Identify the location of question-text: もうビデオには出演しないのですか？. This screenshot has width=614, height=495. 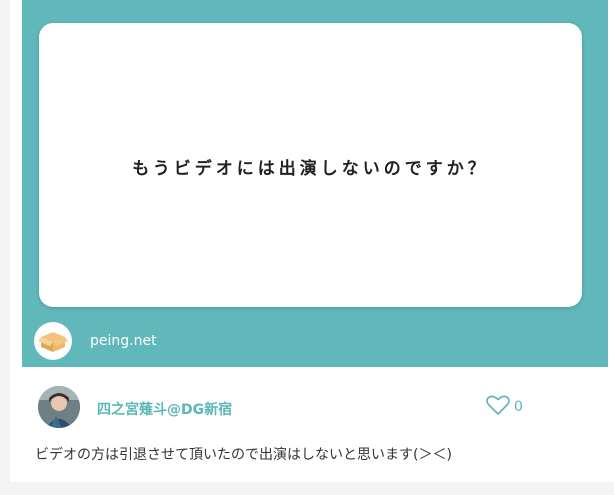
(310, 168).